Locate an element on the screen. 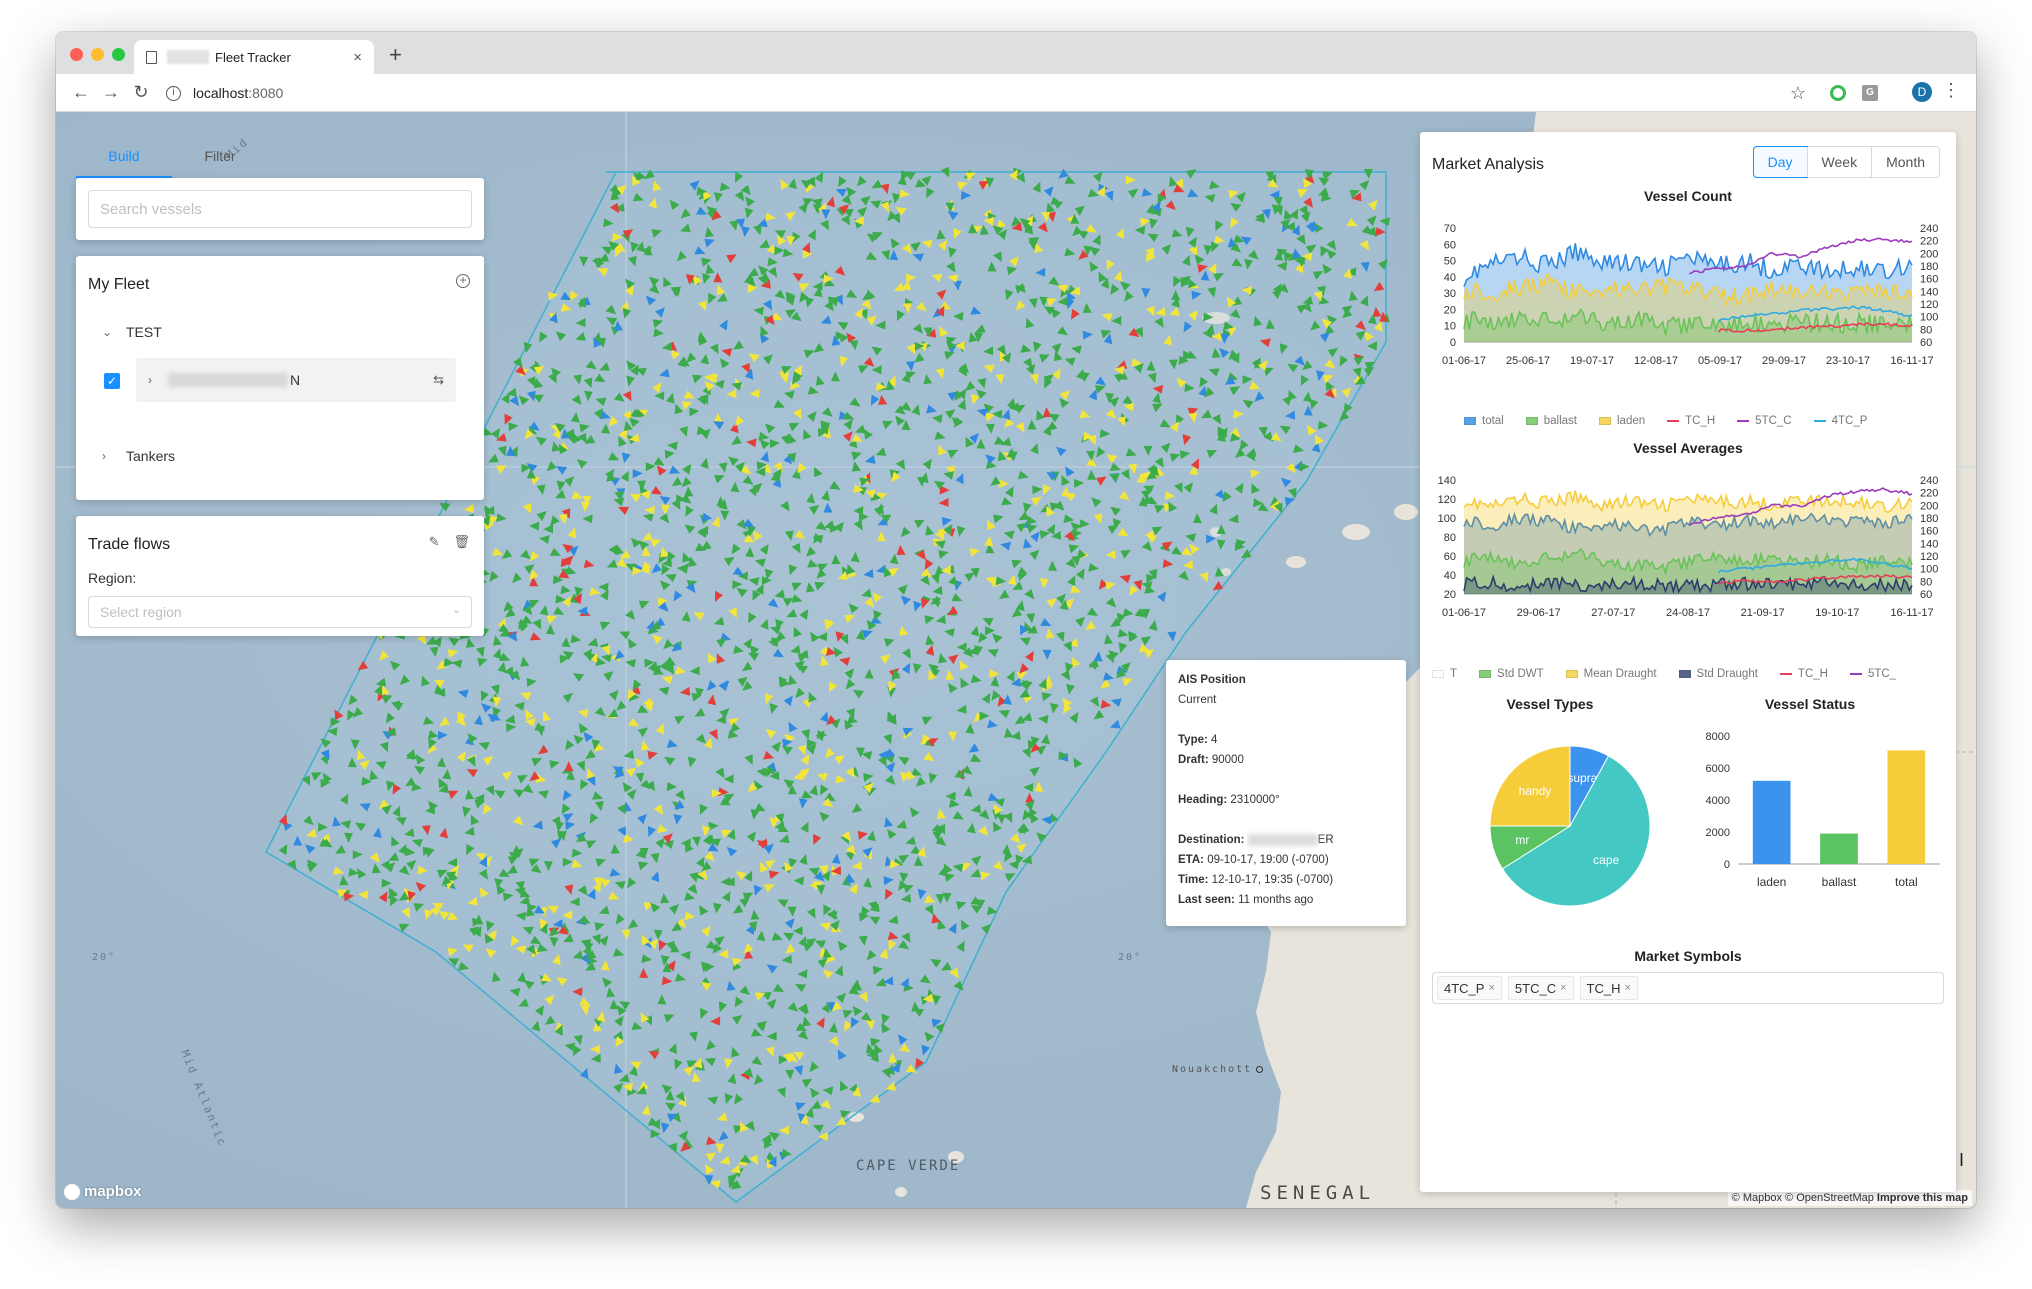 This screenshot has width=2032, height=1289. fleet-group-tankers: › Tankers is located at coordinates (138, 456).